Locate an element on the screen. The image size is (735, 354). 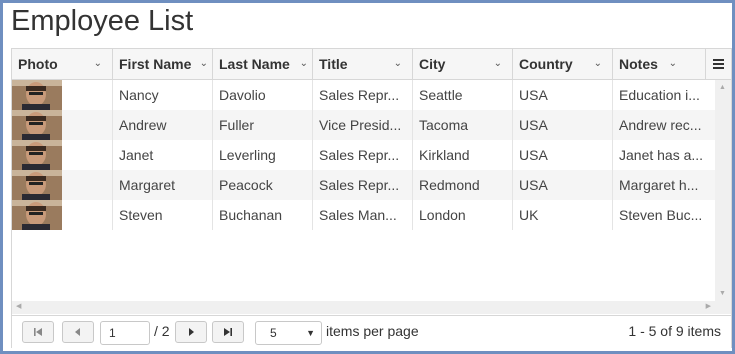
first-name-cell: Andrew is located at coordinates (163, 125).